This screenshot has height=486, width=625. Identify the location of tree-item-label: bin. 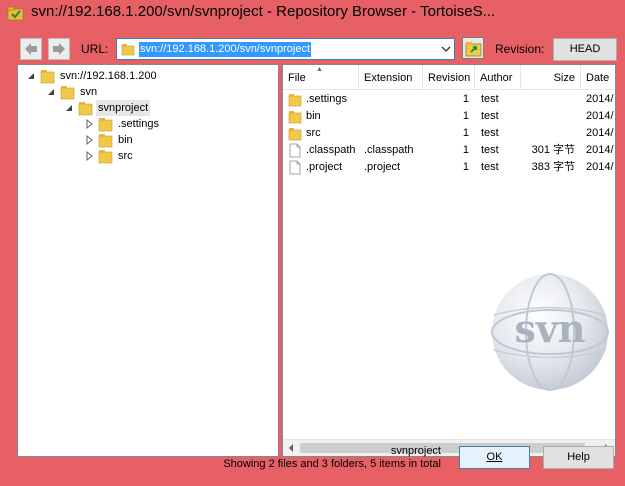
(125, 140).